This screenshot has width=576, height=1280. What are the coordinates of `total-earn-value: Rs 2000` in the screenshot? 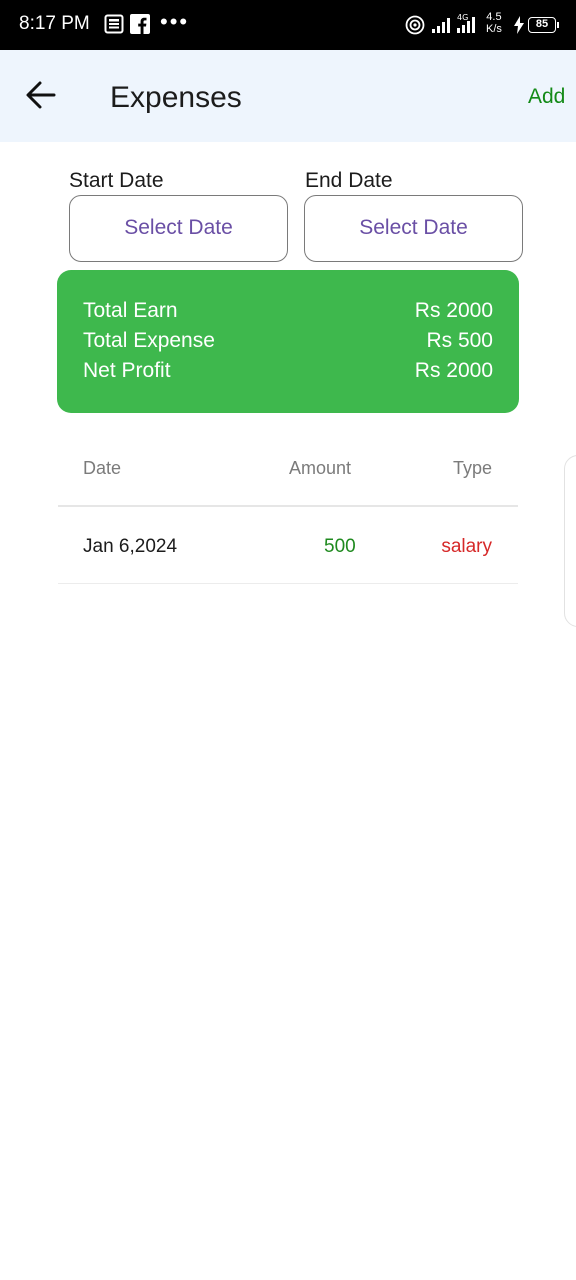 It's located at (453, 310).